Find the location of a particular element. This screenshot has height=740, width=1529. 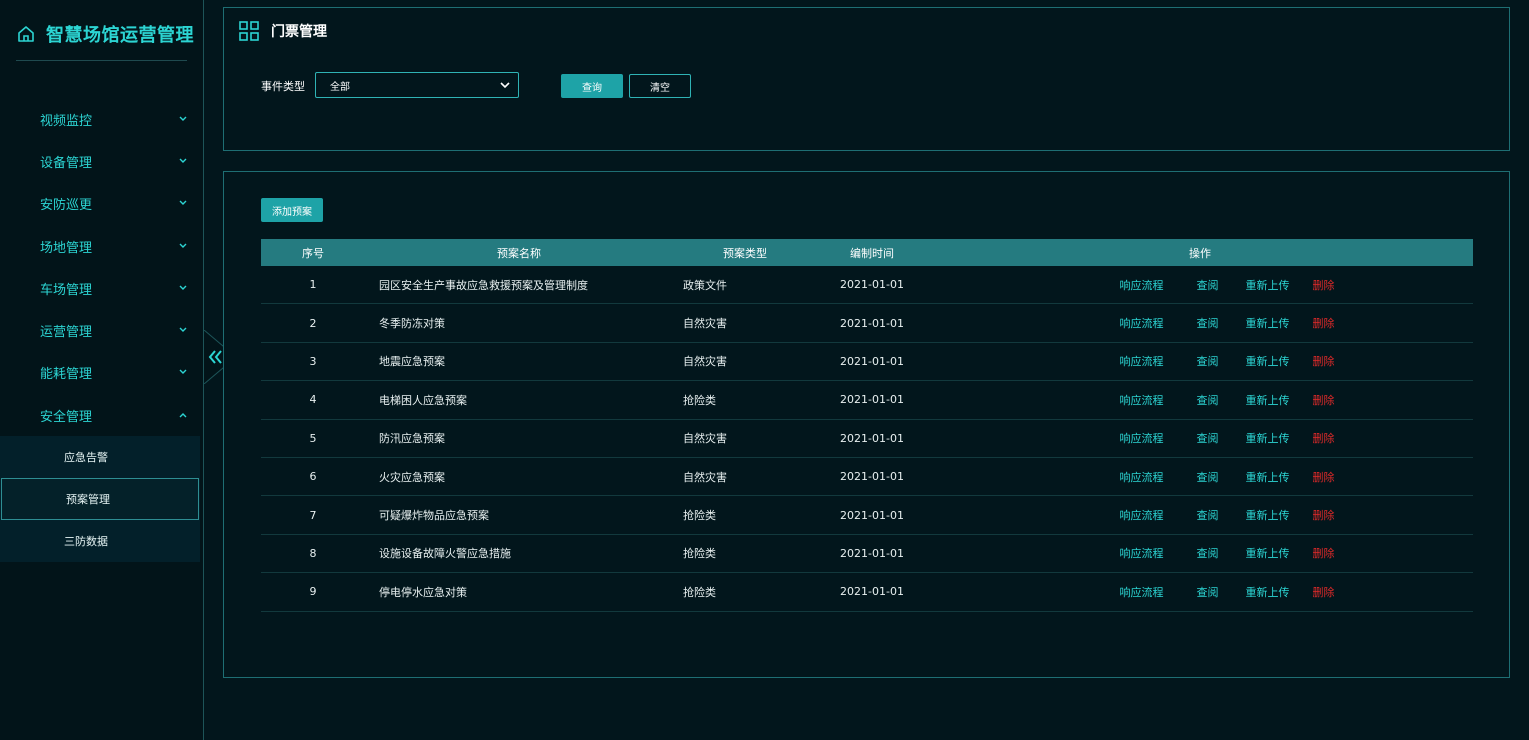

sidebar-item: 视频监控 is located at coordinates (101, 119).